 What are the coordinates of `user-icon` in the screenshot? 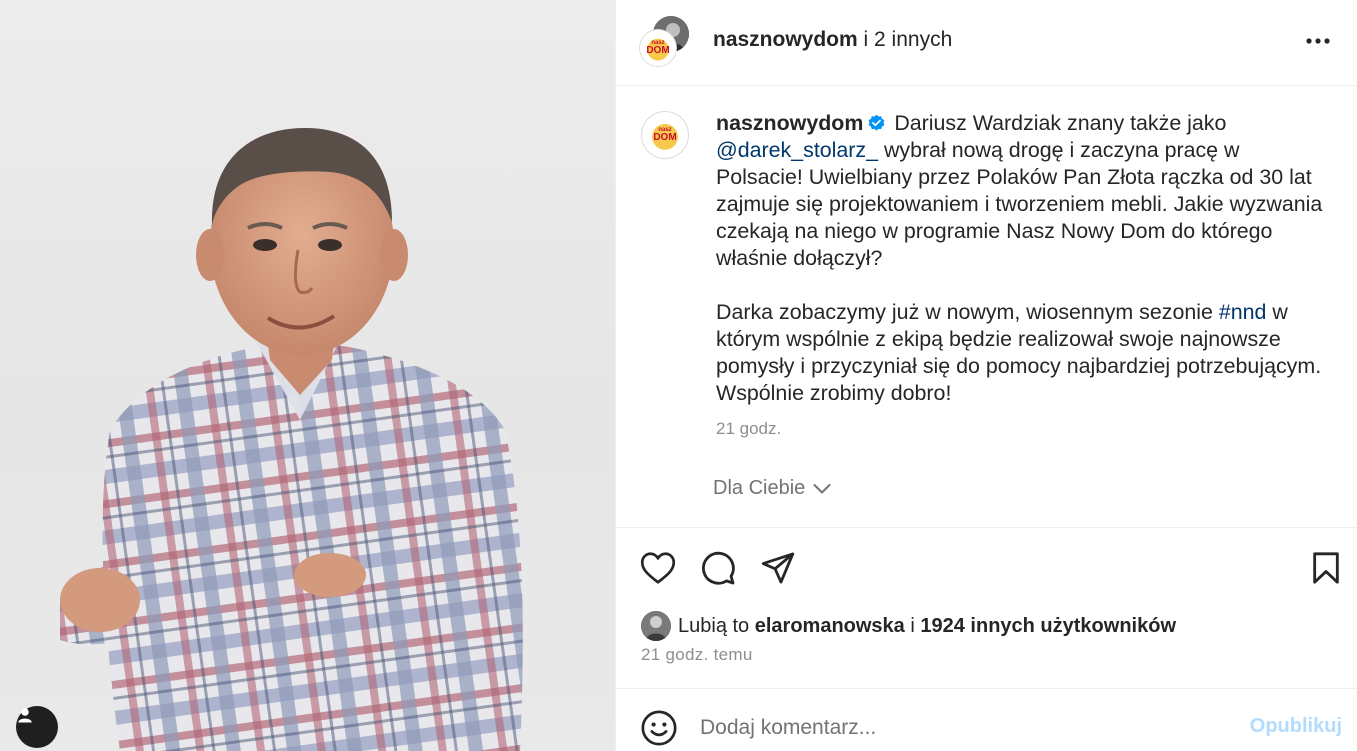 It's located at (25, 715).